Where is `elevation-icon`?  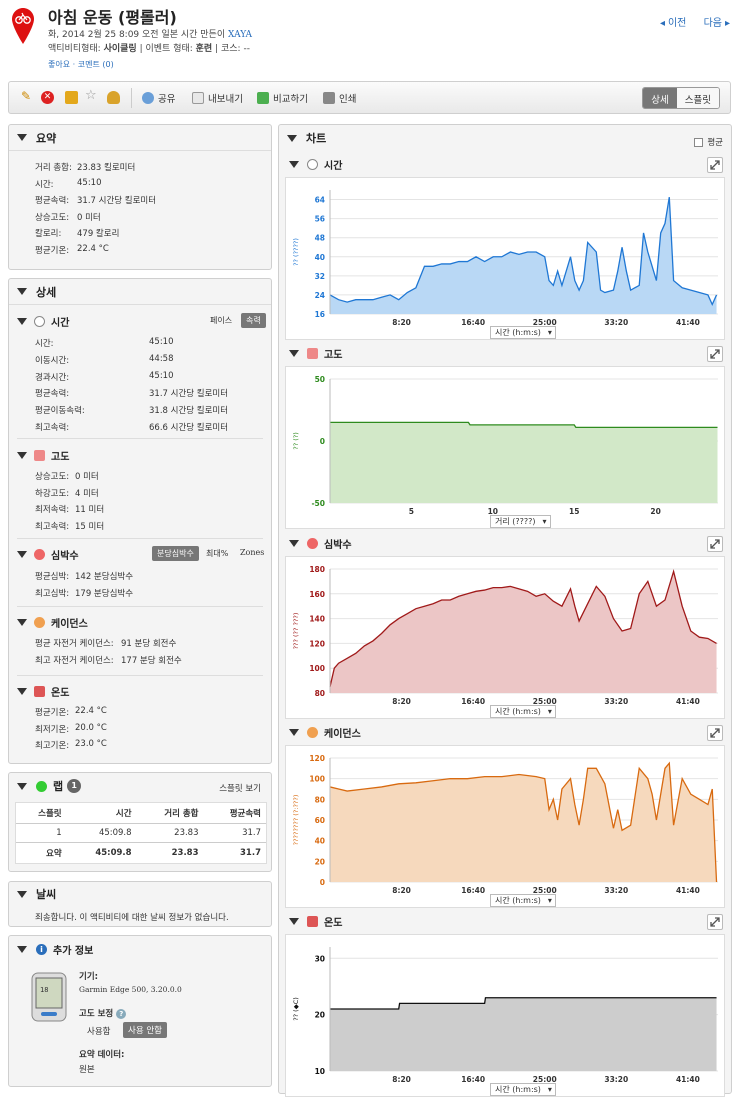
elevation-icon is located at coordinates (39, 455).